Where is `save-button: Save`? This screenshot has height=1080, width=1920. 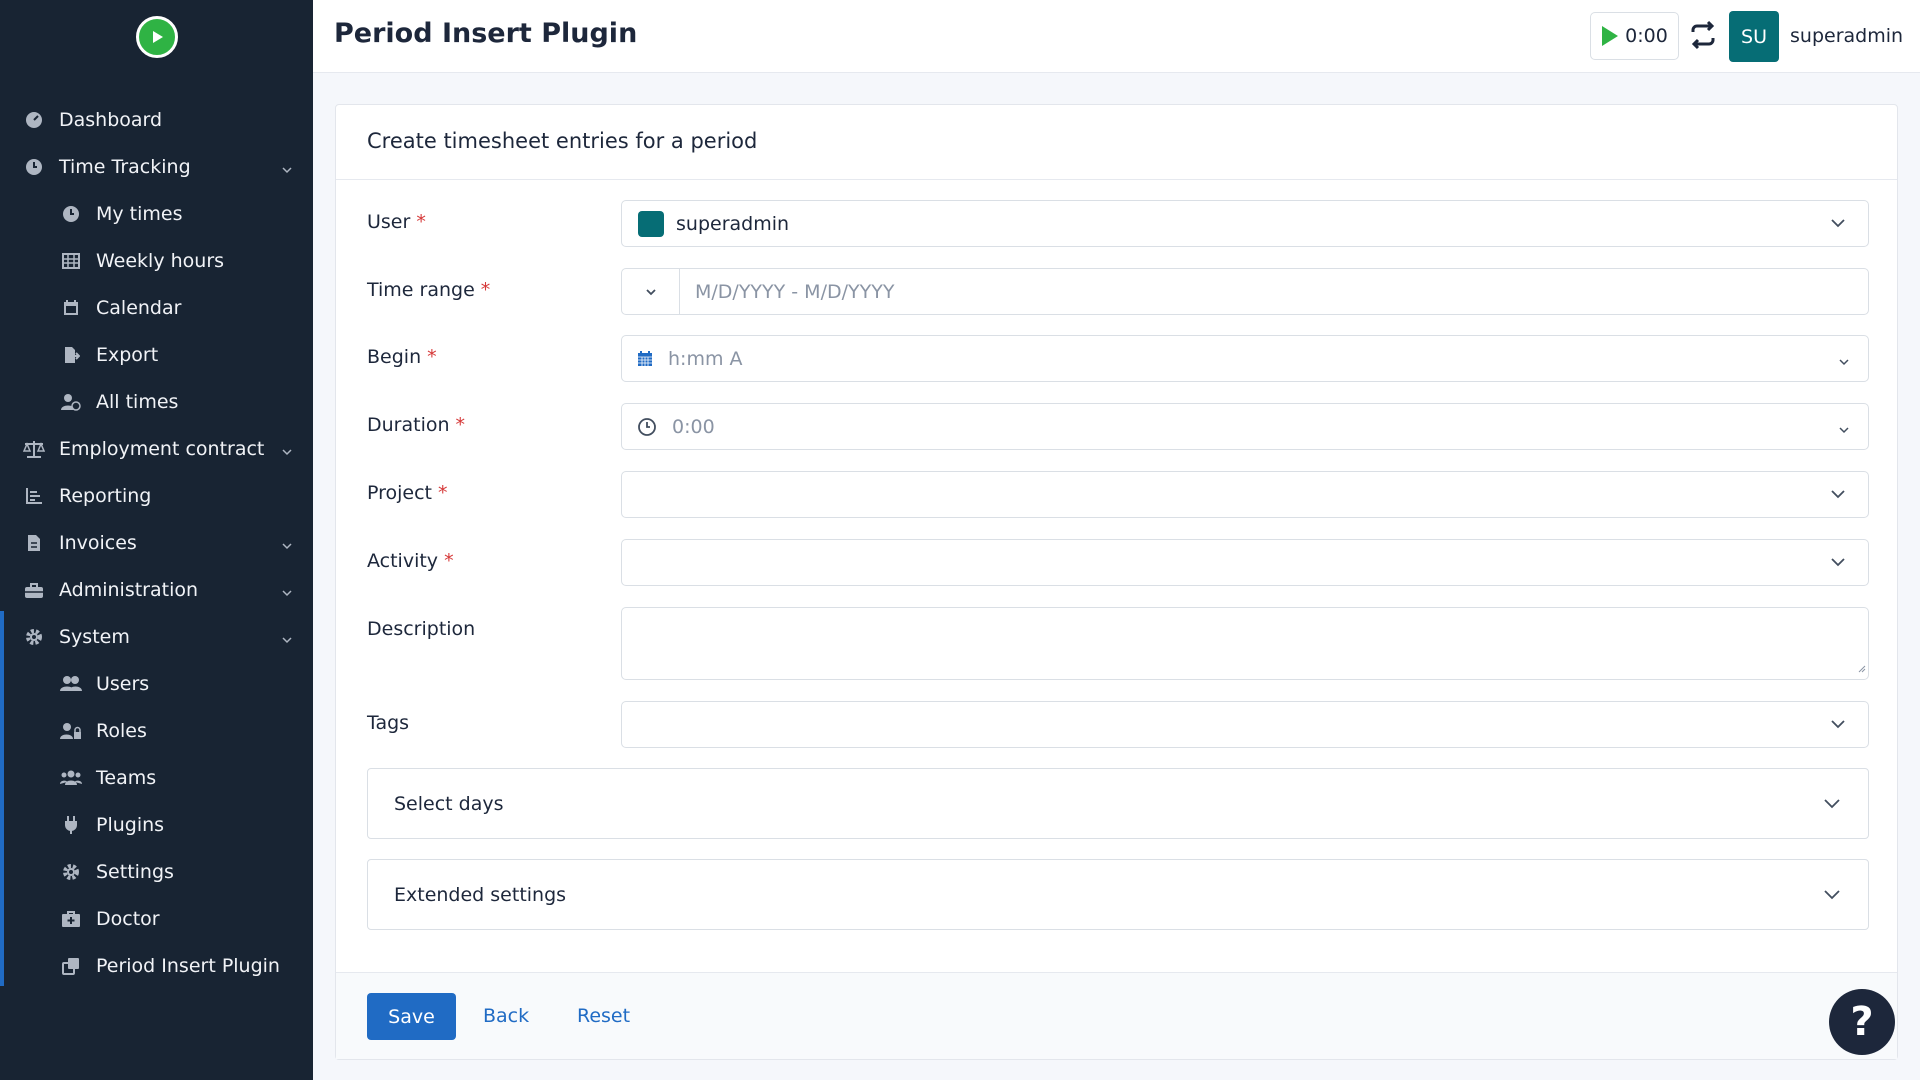 save-button: Save is located at coordinates (411, 1016).